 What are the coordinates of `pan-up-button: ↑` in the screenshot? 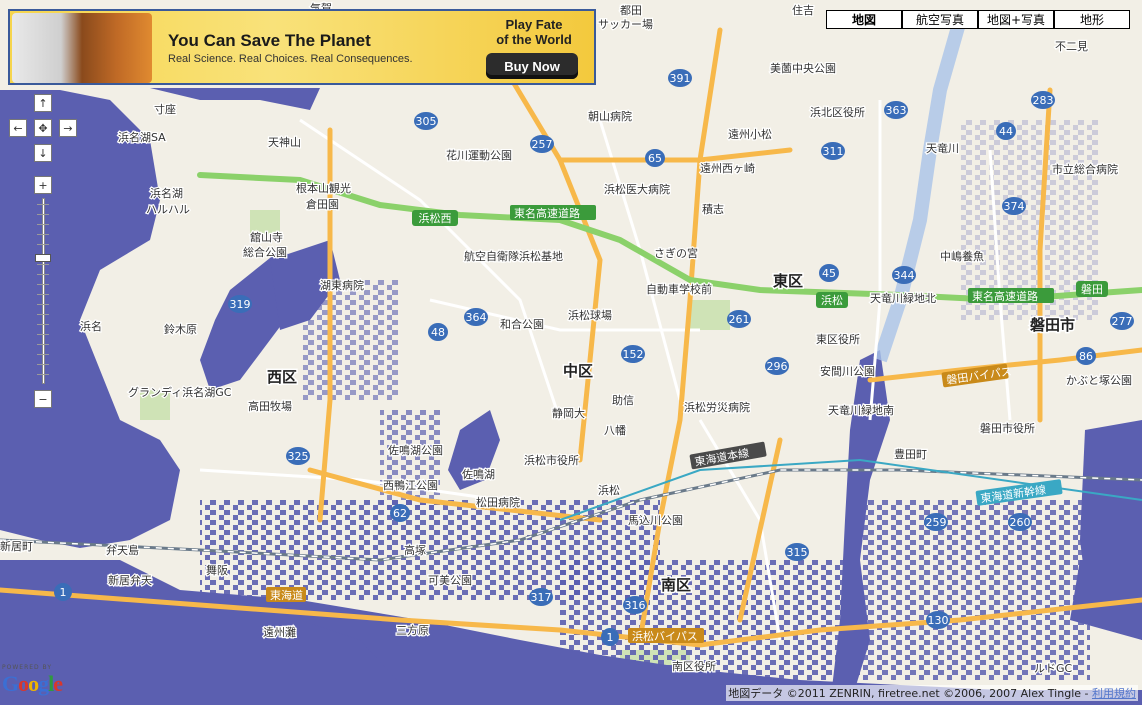 It's located at (43, 103).